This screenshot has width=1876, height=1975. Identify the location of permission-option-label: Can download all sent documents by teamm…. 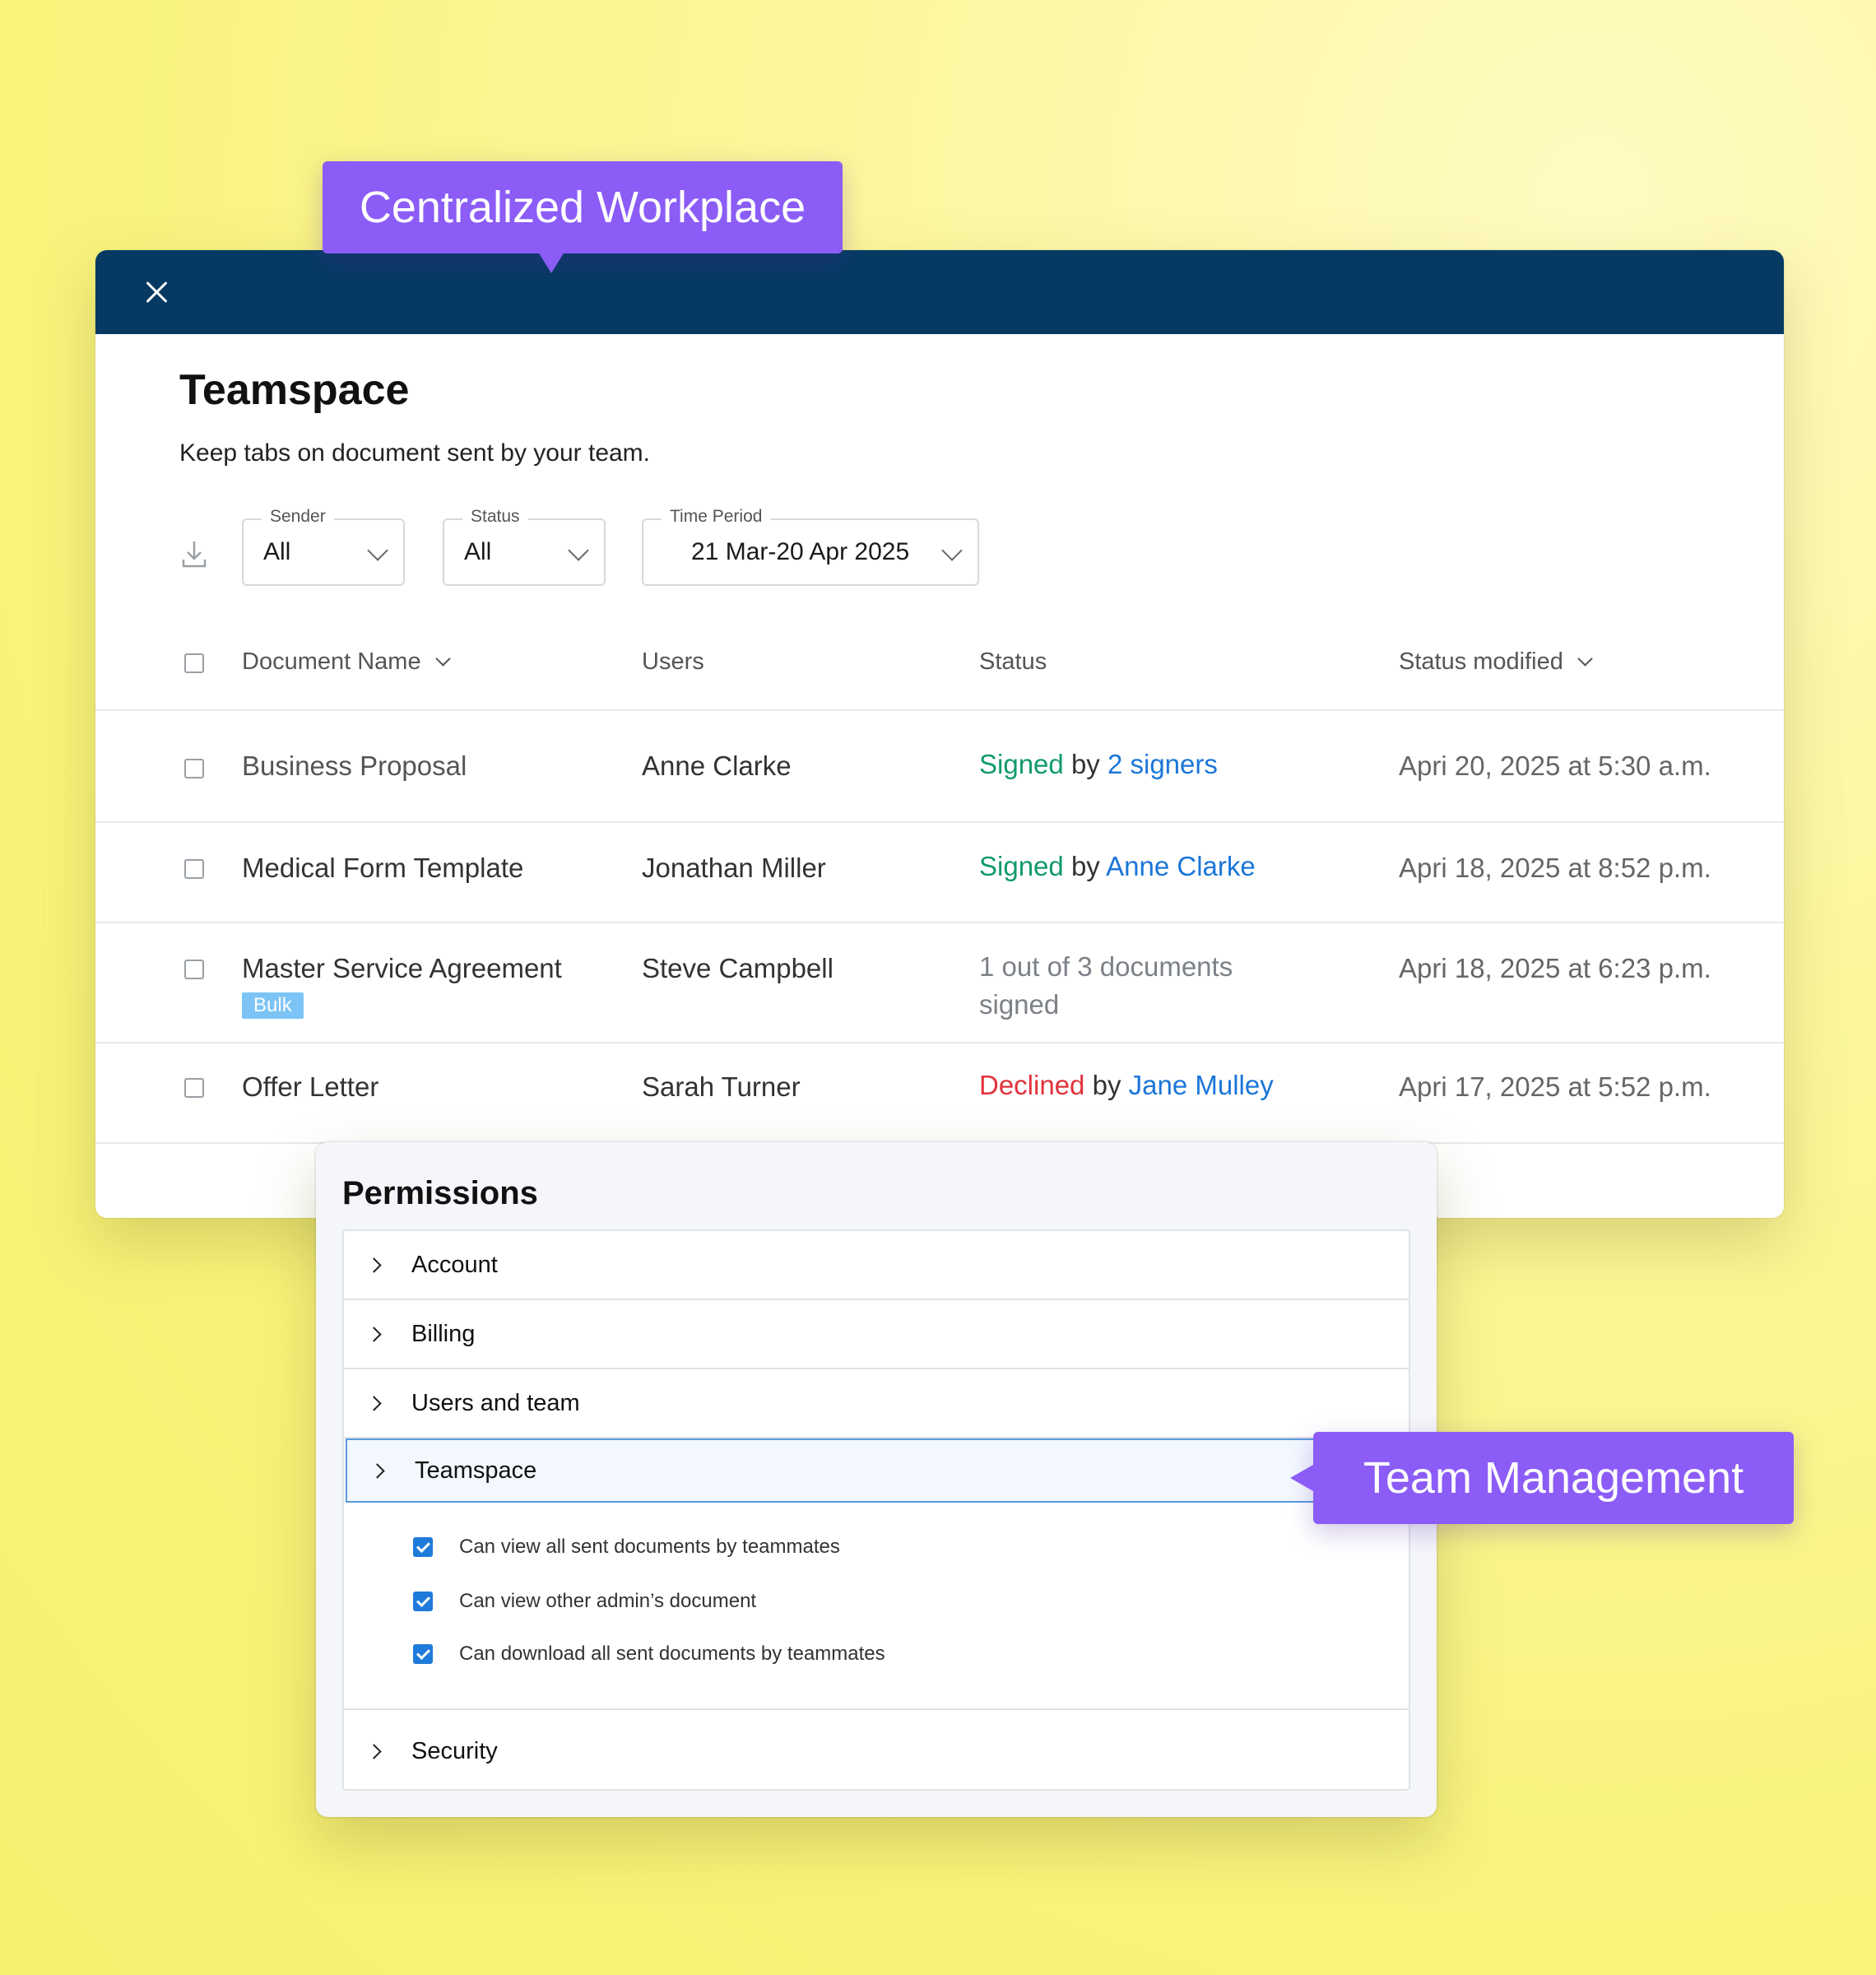
(672, 1654).